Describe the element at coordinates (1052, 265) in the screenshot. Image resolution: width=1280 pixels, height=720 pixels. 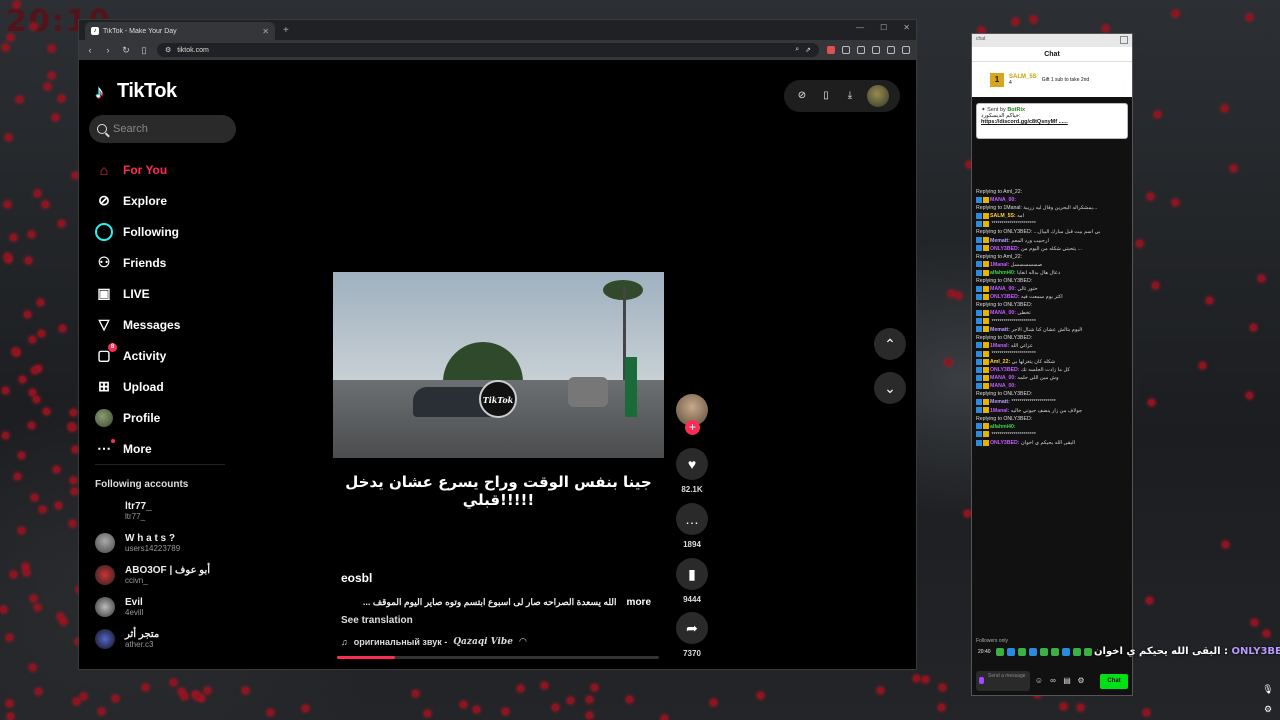
I see `chat-message: 1Manal: صسسسسسل` at that location.